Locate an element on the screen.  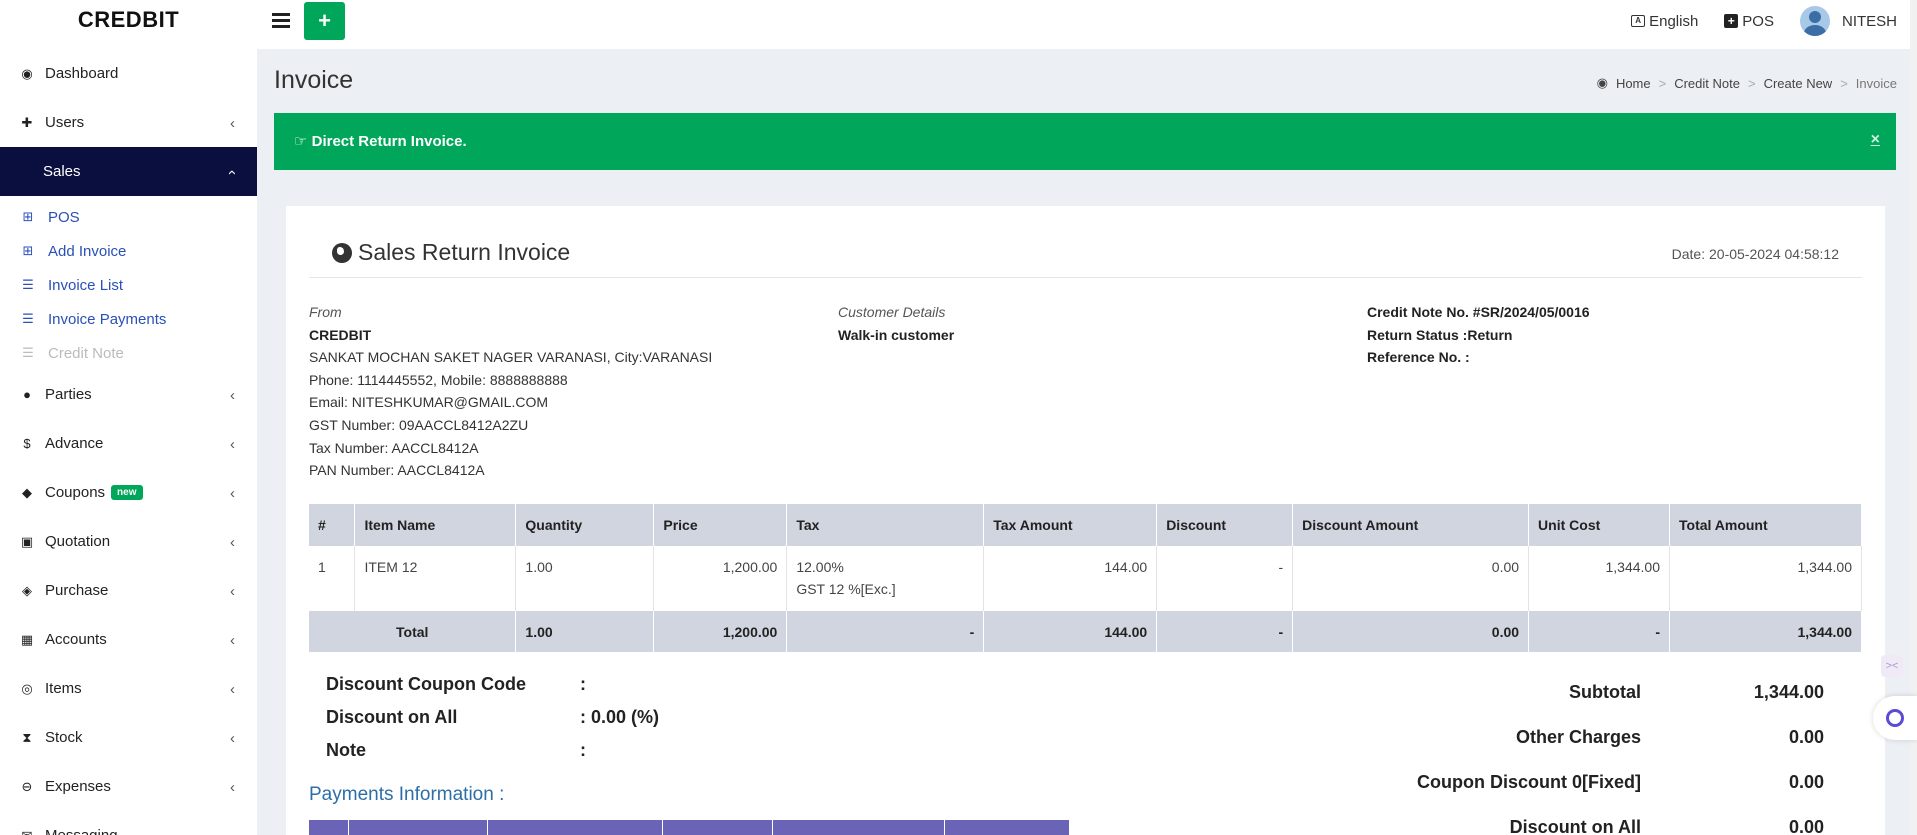
total-tax-amount: 144.00 is located at coordinates (1070, 631).